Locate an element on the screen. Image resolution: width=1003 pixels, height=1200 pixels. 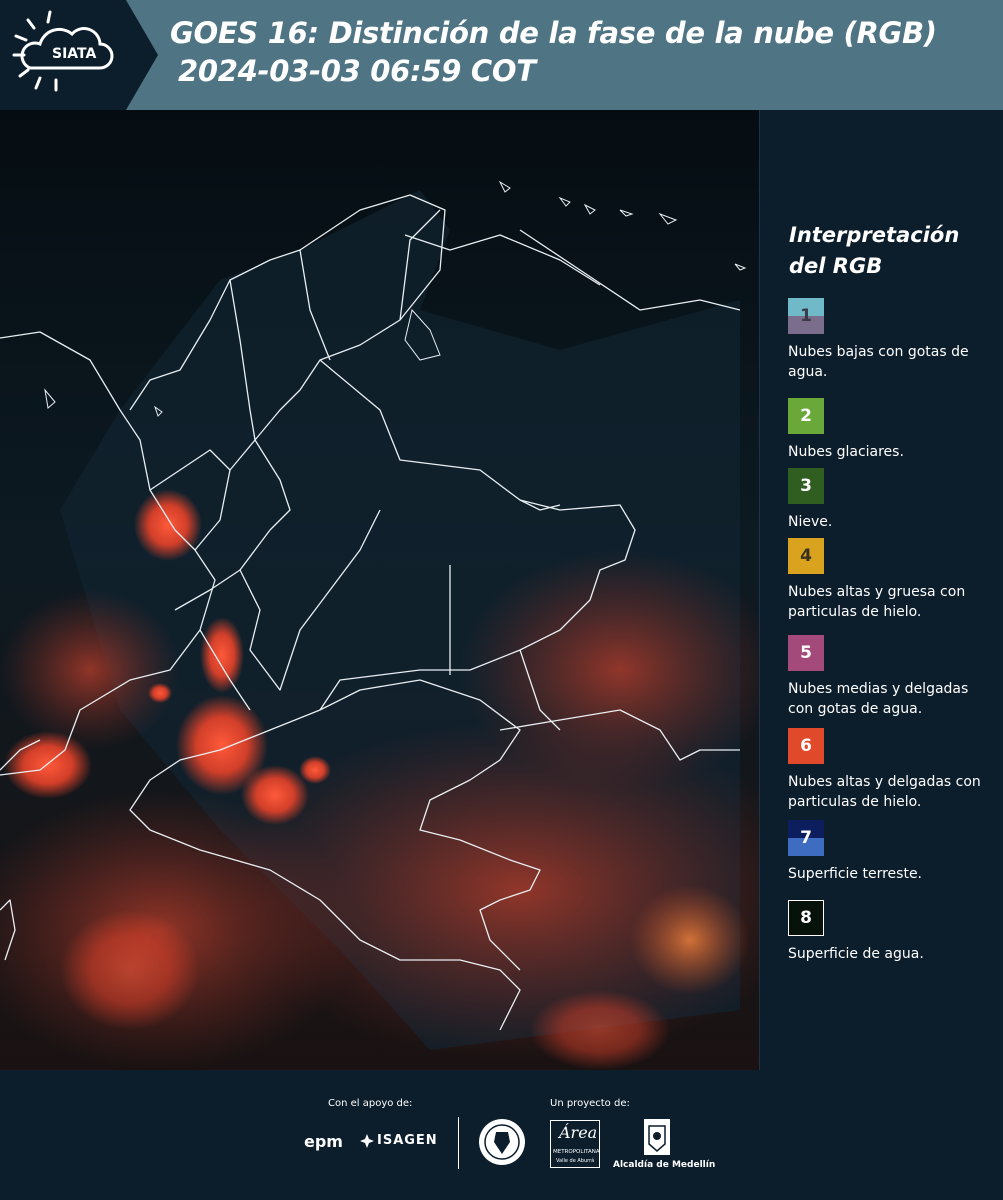
siata-logo: SIATA is located at coordinates (79, 55).